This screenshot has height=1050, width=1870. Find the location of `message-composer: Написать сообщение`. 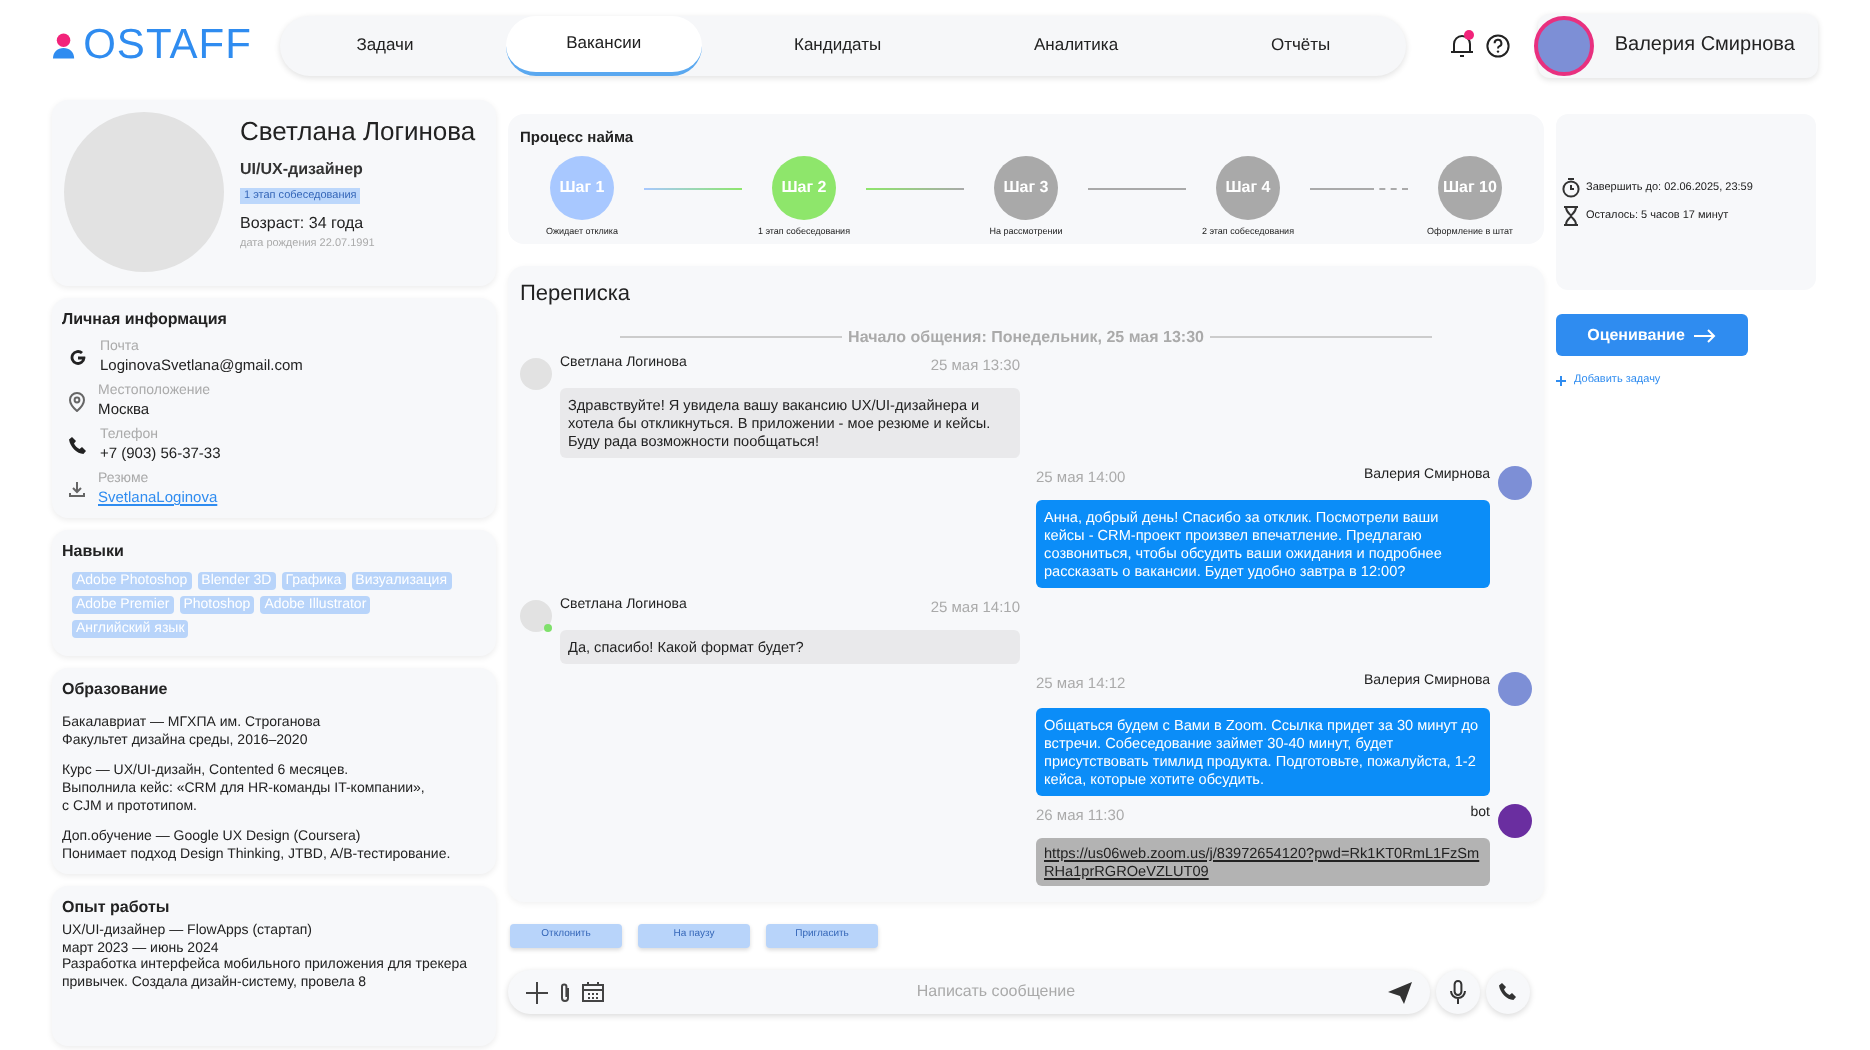

message-composer: Написать сообщение is located at coordinates (969, 992).